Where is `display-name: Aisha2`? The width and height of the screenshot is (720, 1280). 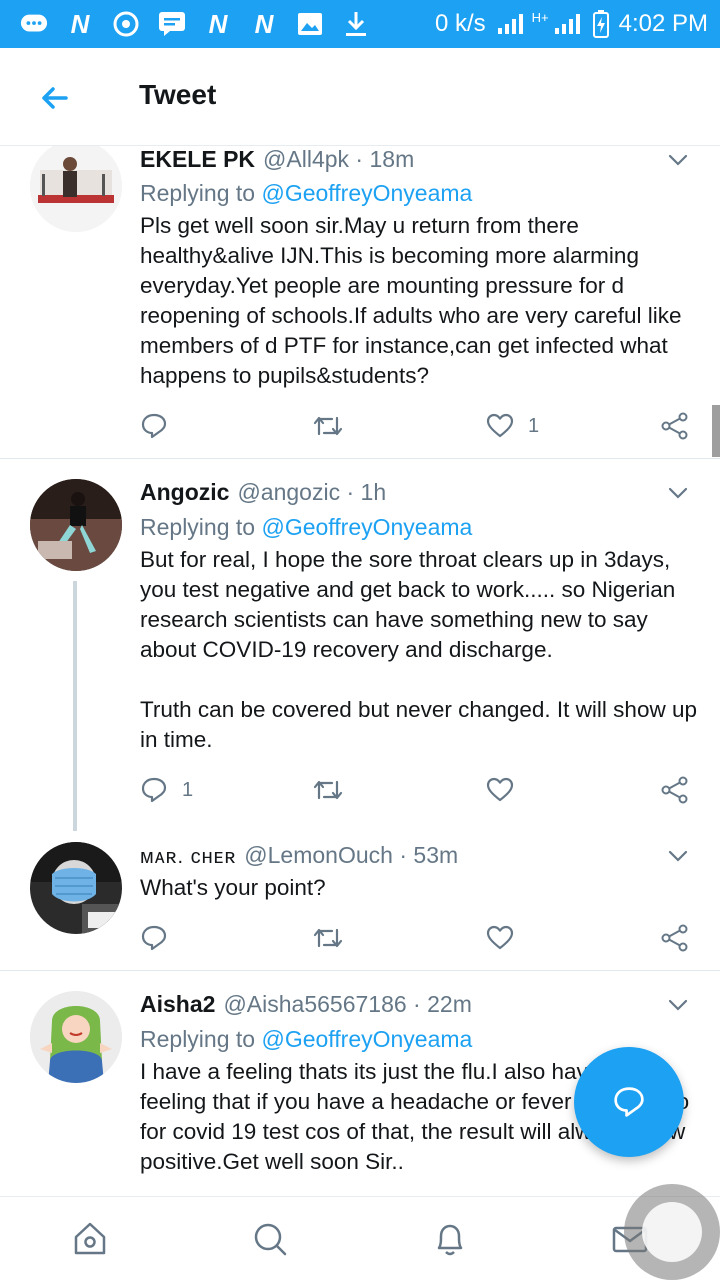
display-name: Aisha2 is located at coordinates (177, 1004).